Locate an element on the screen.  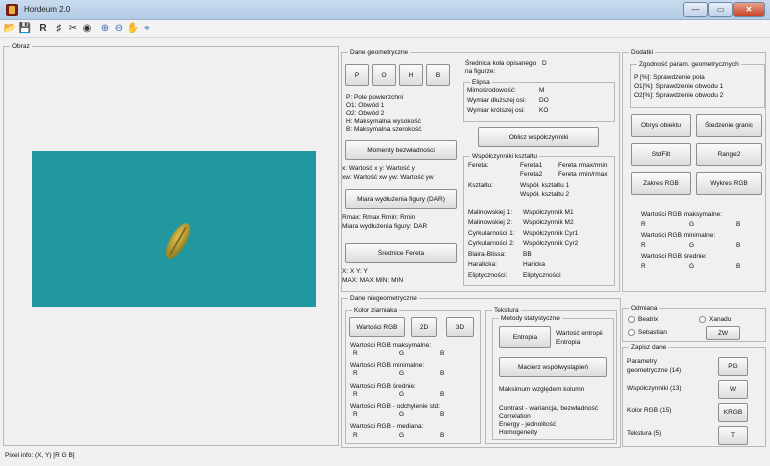
zw-button: ZW is located at coordinates (723, 333).